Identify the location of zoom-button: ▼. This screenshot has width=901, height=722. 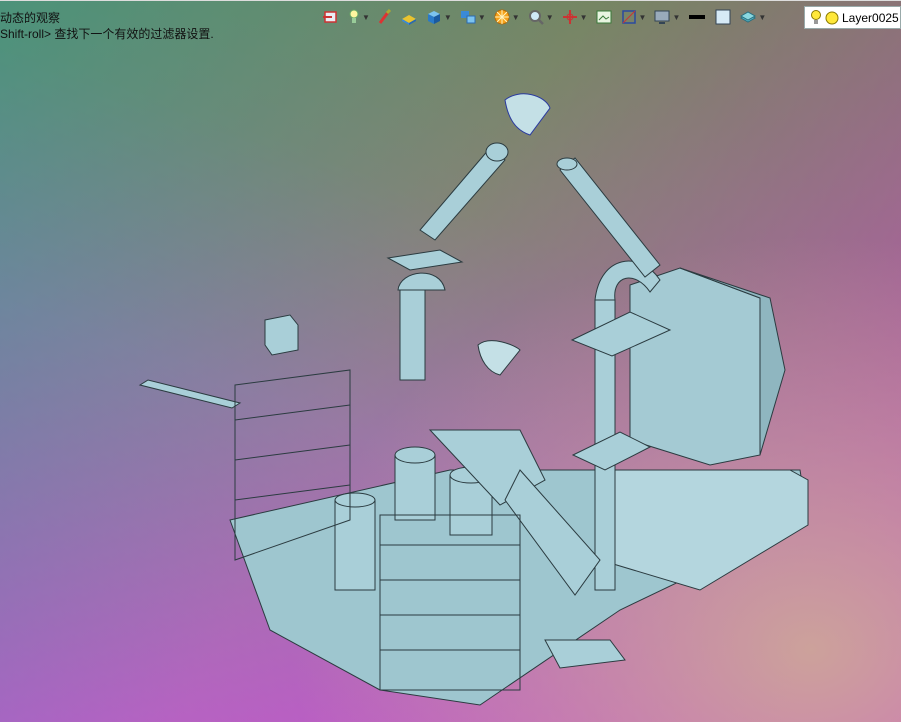
(540, 17).